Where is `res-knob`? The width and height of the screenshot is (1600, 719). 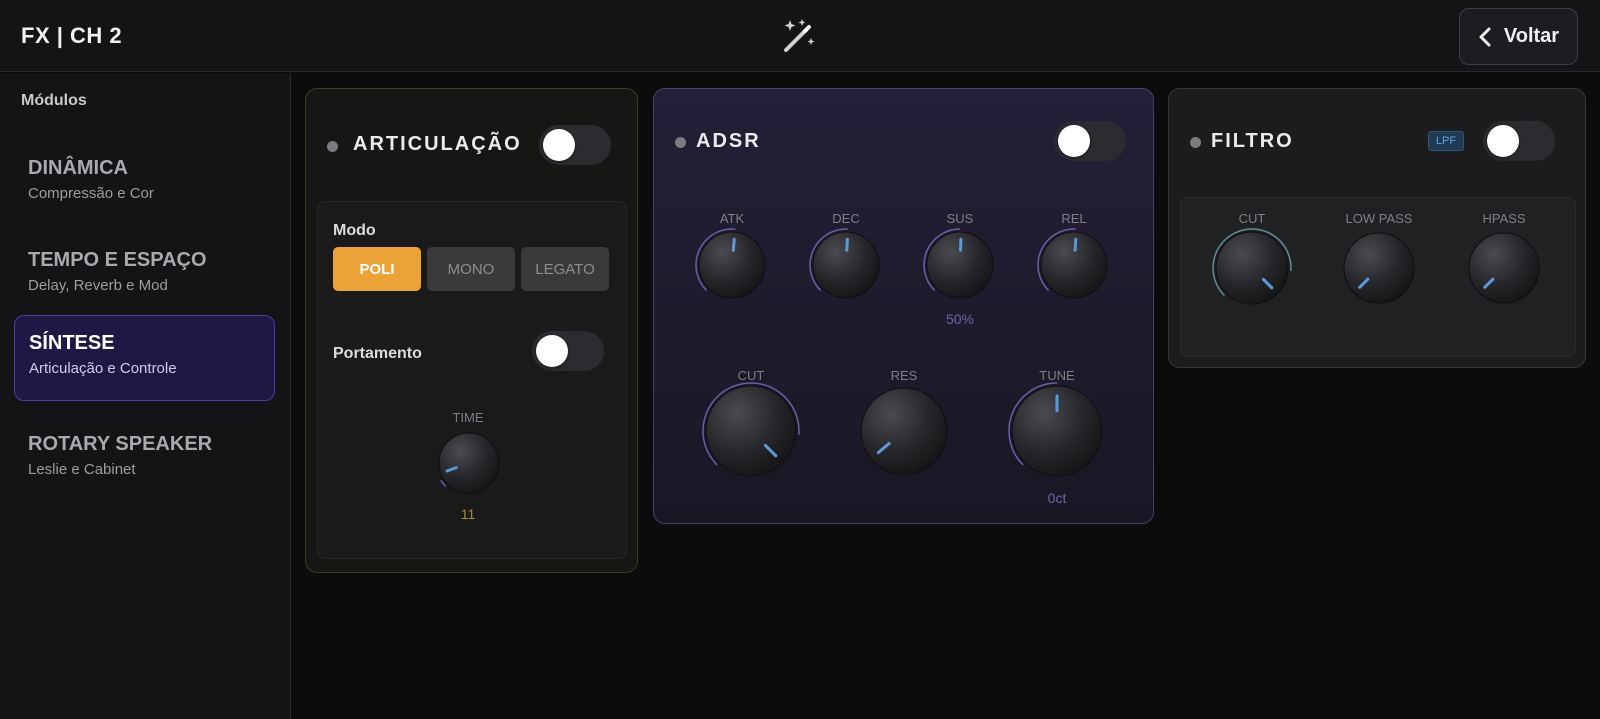 res-knob is located at coordinates (904, 431).